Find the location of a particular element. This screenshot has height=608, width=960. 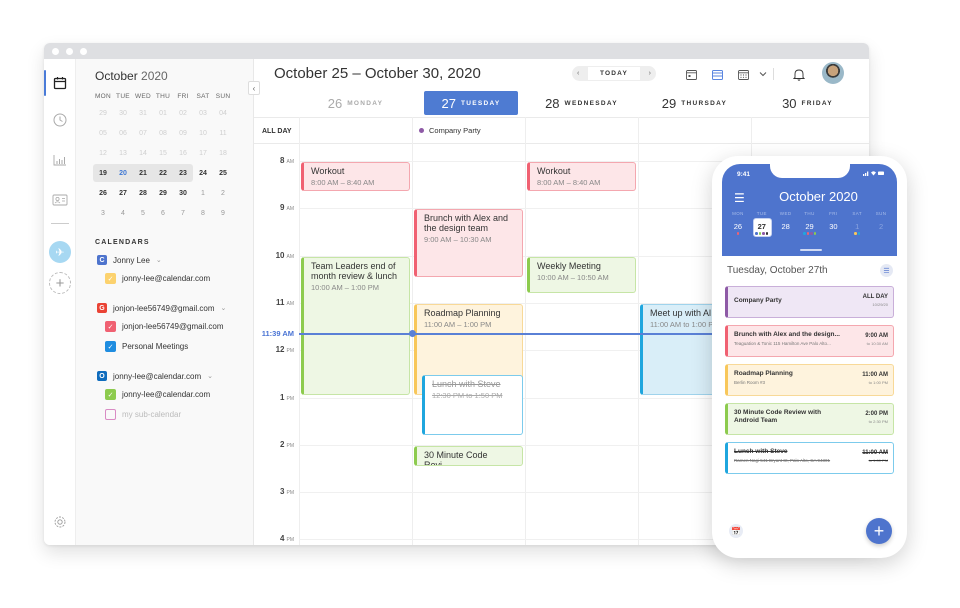

mini-calendar-day: 11 is located at coordinates (223, 133).